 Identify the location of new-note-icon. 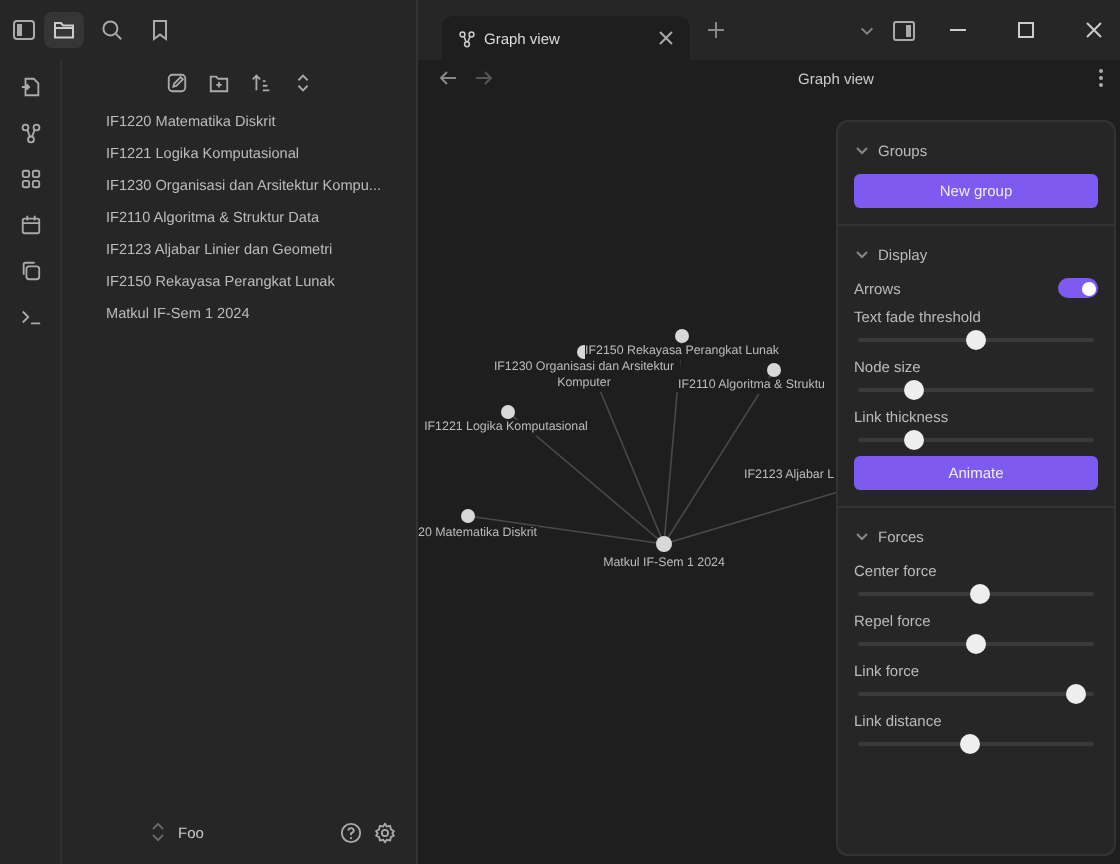
(176, 83).